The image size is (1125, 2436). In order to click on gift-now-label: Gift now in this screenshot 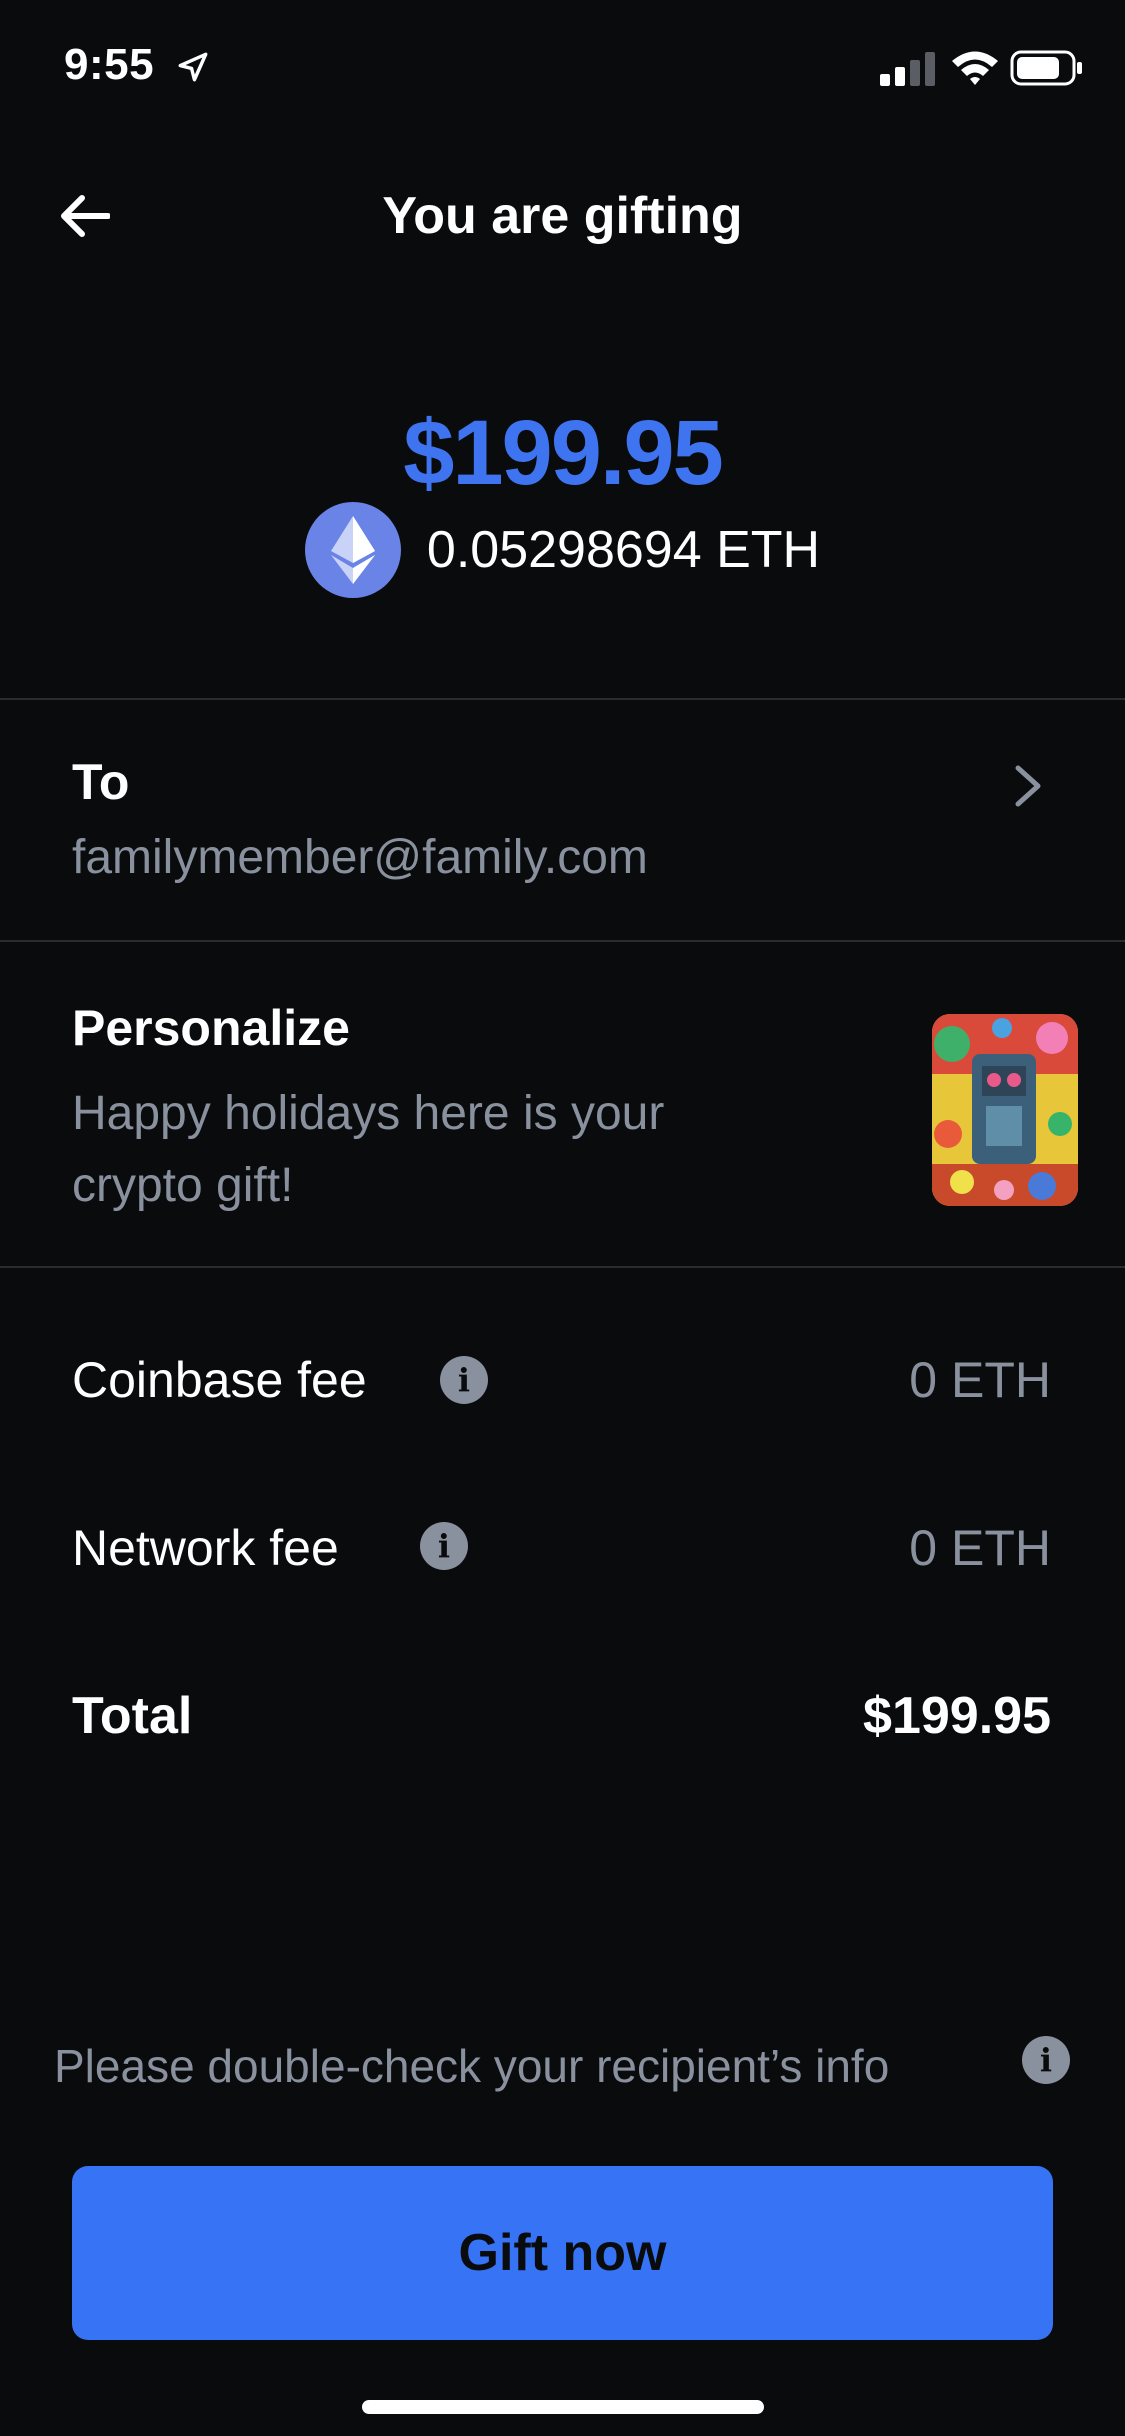, I will do `click(562, 2253)`.